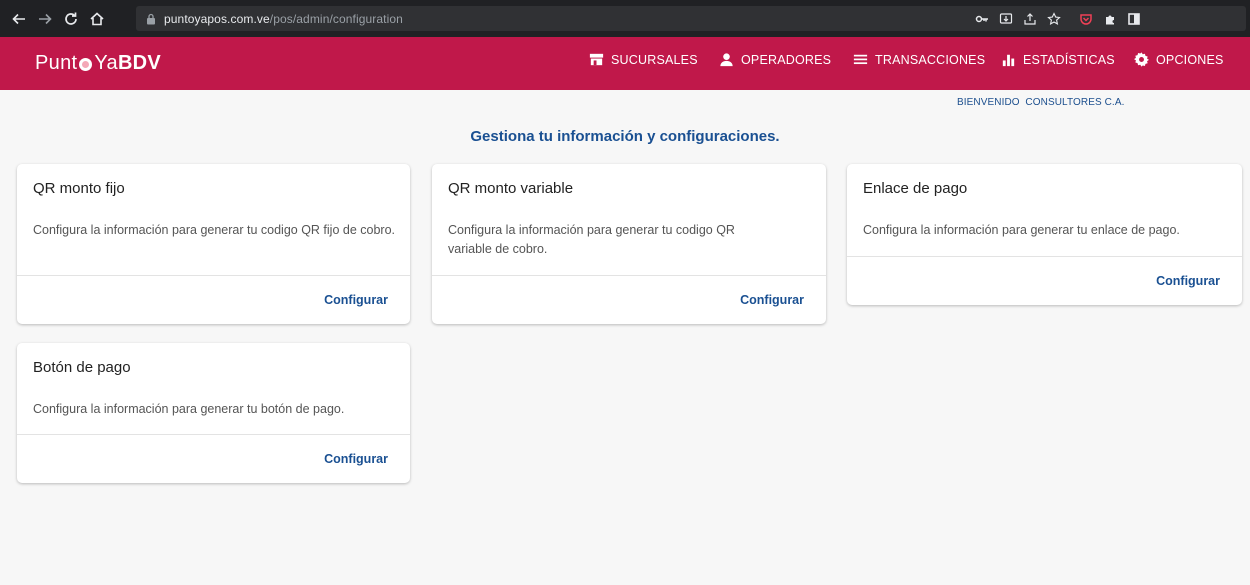 Image resolution: width=1250 pixels, height=585 pixels. What do you see at coordinates (1029, 18) in the screenshot?
I see `share-icon` at bounding box center [1029, 18].